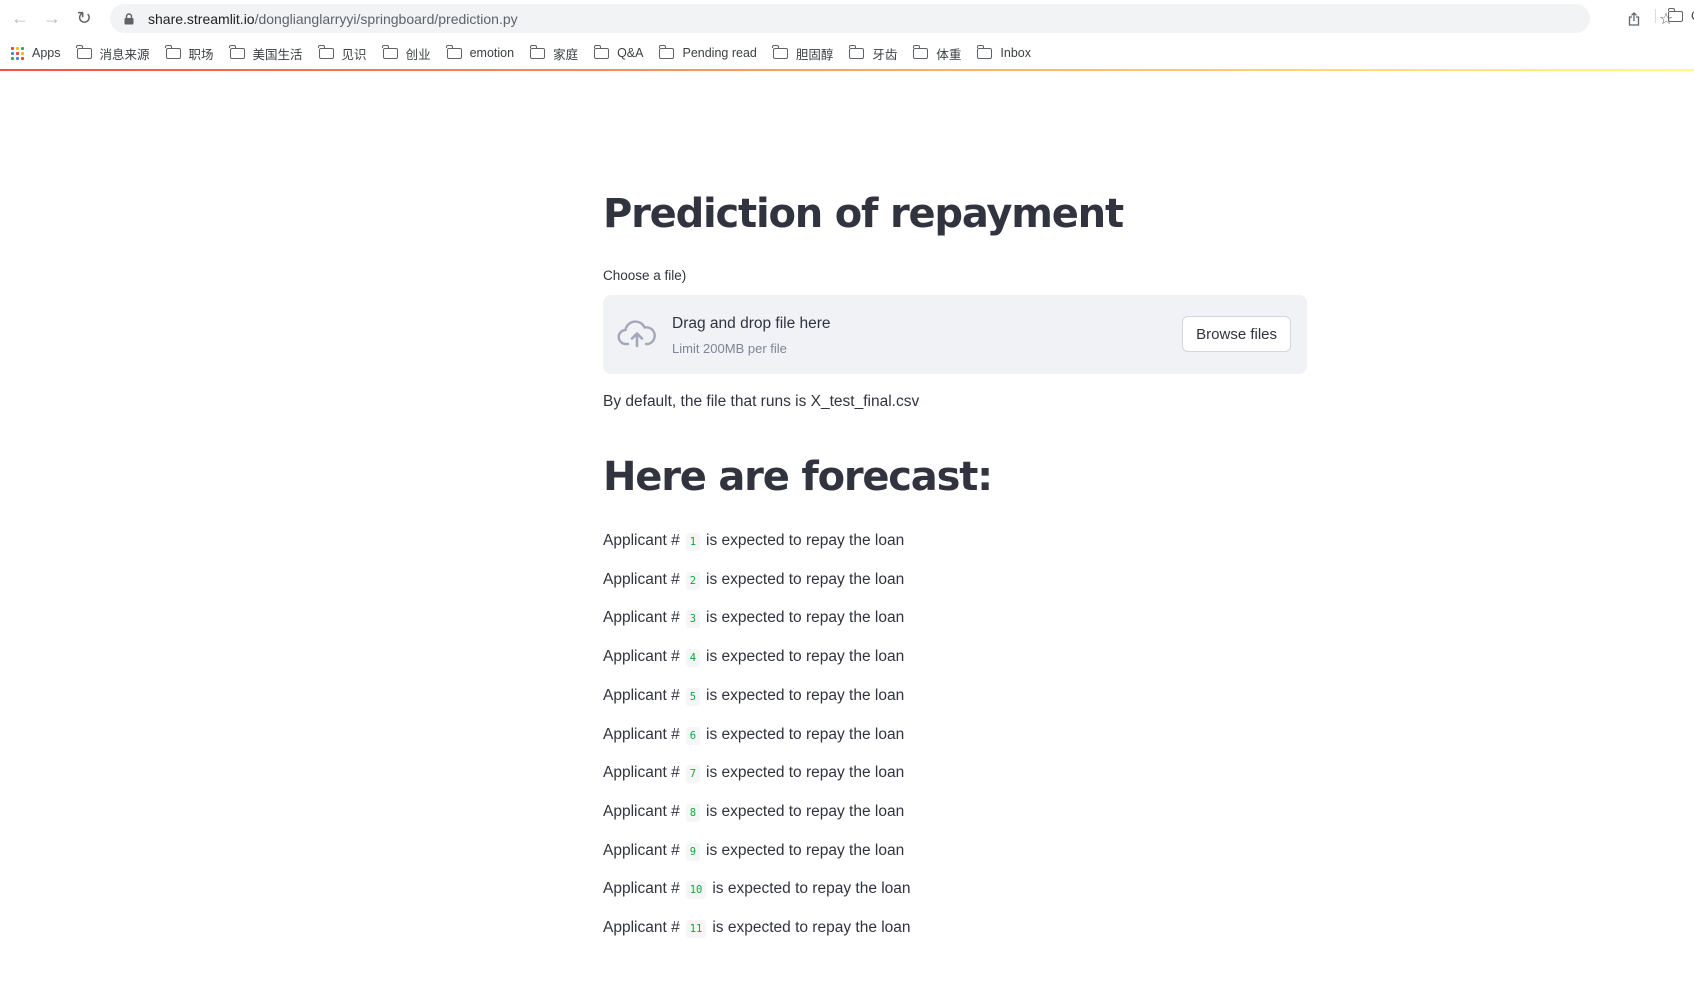  I want to click on bookmark-item: 消息来源, so click(113, 53).